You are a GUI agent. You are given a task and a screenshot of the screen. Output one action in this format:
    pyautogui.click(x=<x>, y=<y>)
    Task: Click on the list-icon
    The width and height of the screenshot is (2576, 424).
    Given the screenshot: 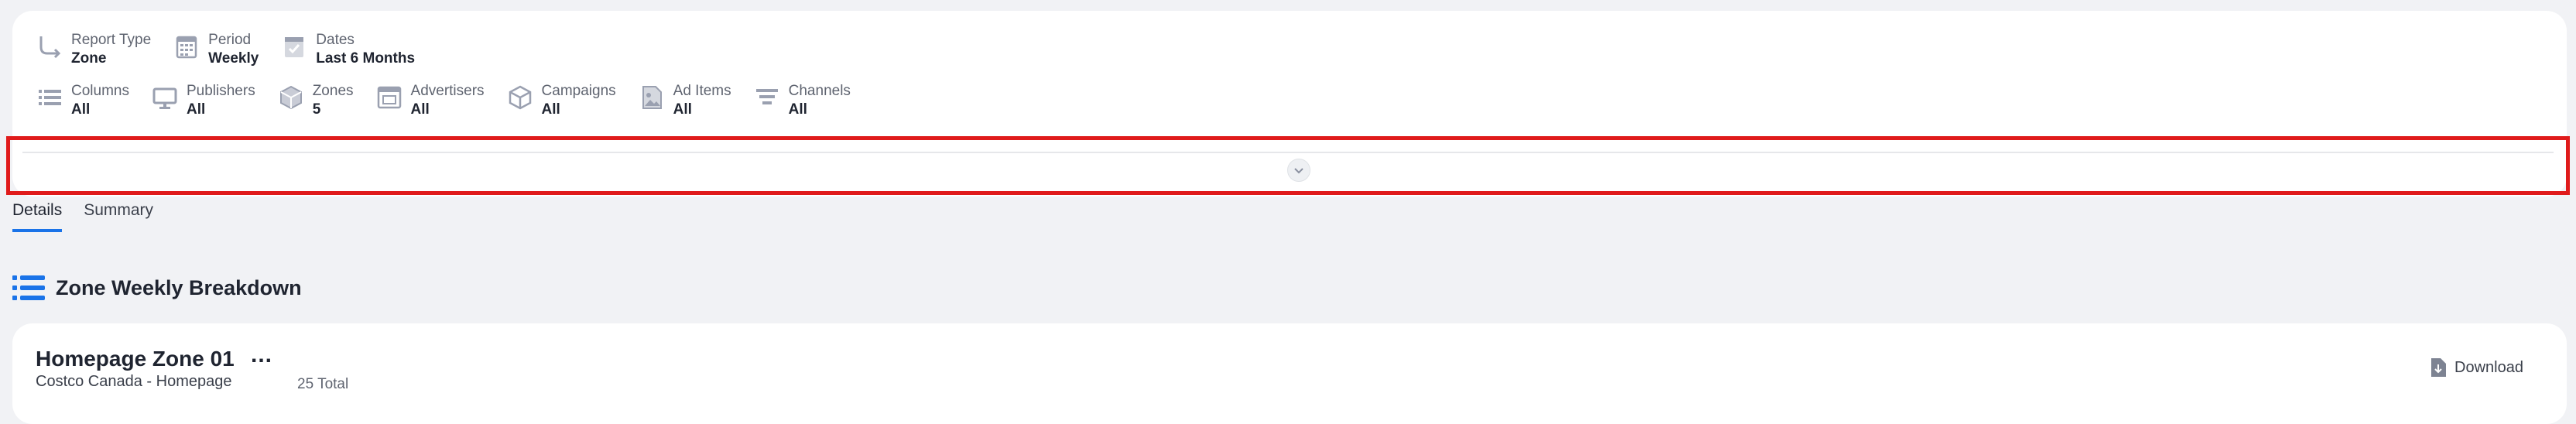 What is the action you would take?
    pyautogui.click(x=29, y=287)
    